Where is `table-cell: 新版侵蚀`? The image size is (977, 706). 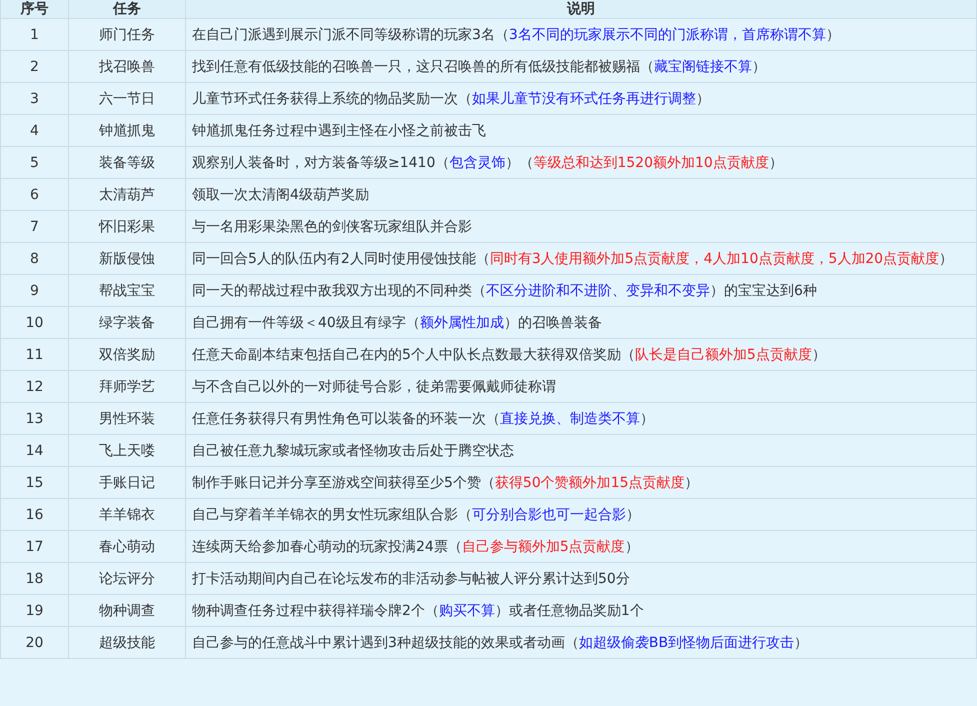 table-cell: 新版侵蚀 is located at coordinates (127, 259).